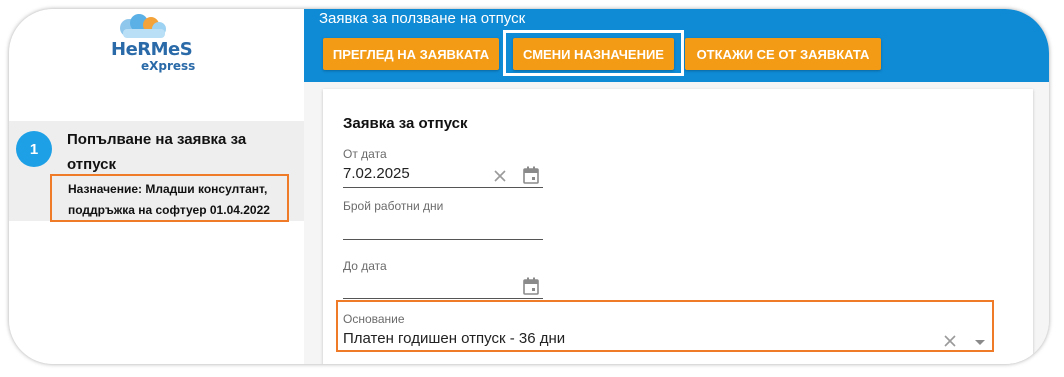 The image size is (1064, 377). I want to click on form-title: Заявка за отпуск, so click(405, 123).